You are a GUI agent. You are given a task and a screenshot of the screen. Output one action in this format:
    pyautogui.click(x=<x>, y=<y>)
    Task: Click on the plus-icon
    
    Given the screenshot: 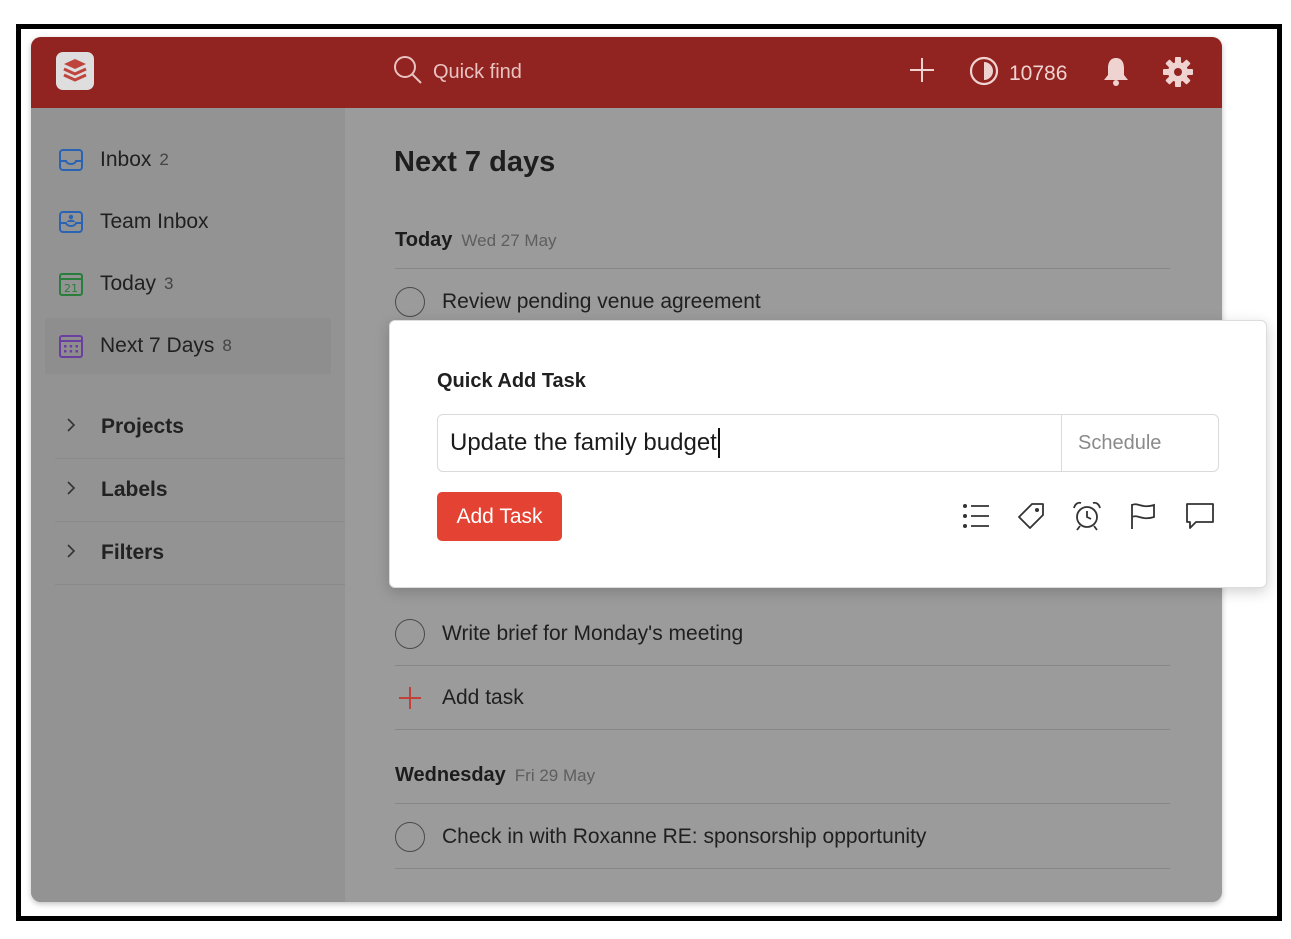 What is the action you would take?
    pyautogui.click(x=410, y=698)
    